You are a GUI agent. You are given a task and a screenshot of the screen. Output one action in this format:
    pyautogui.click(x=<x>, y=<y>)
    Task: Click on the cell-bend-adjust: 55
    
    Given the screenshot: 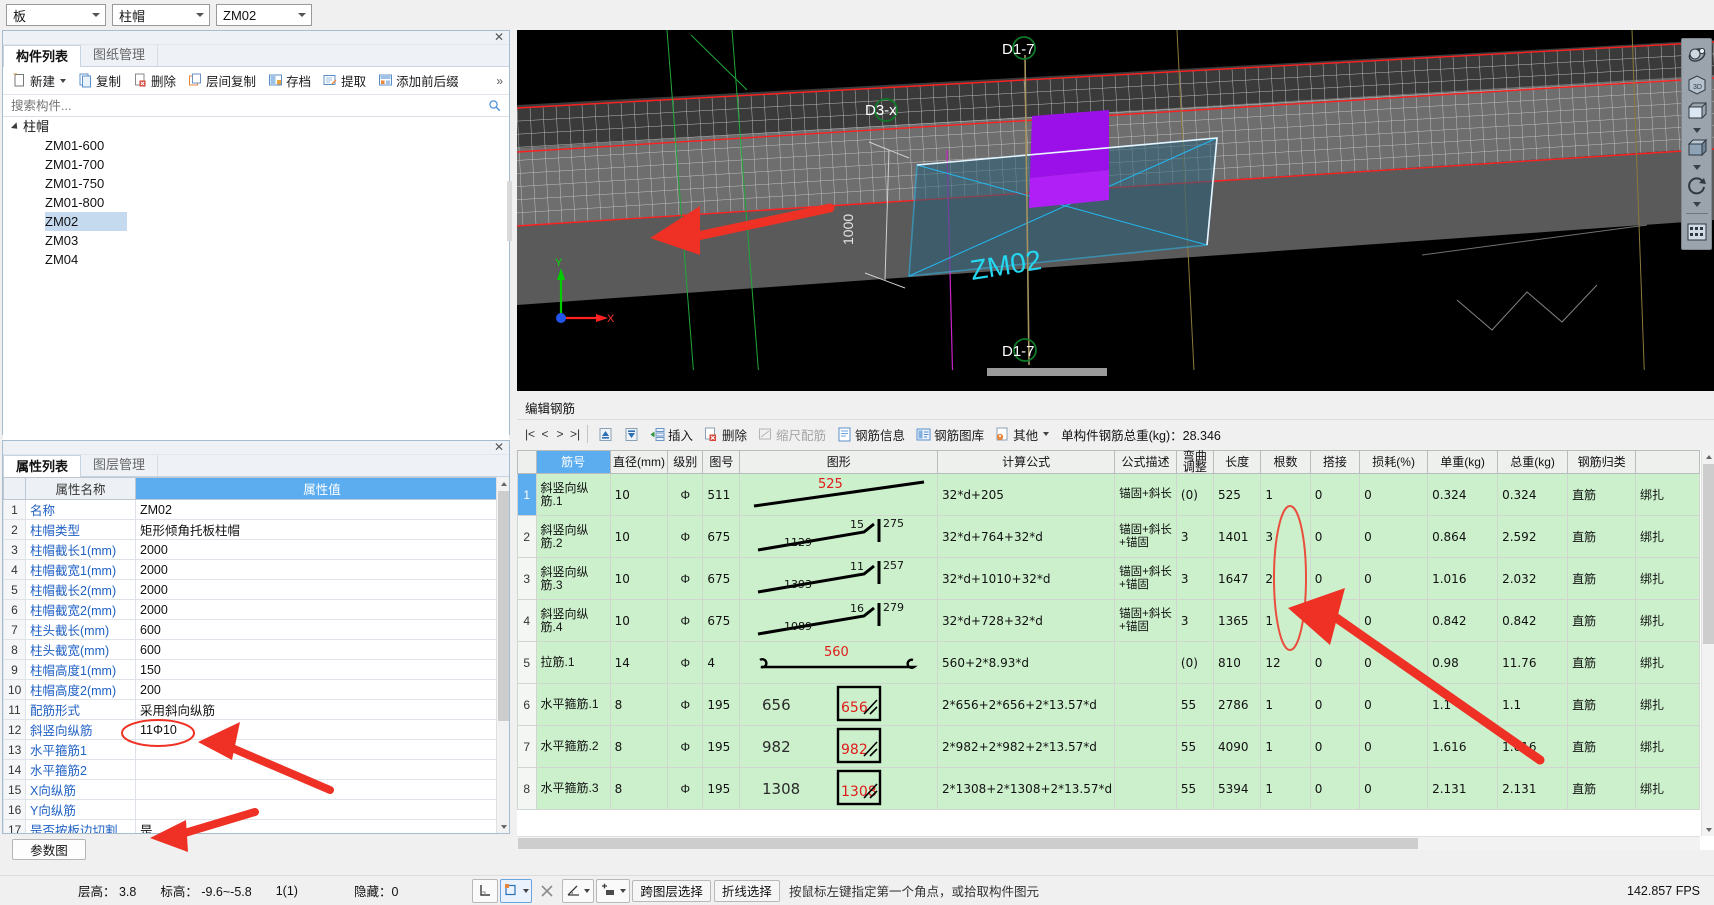 What is the action you would take?
    pyautogui.click(x=1194, y=788)
    